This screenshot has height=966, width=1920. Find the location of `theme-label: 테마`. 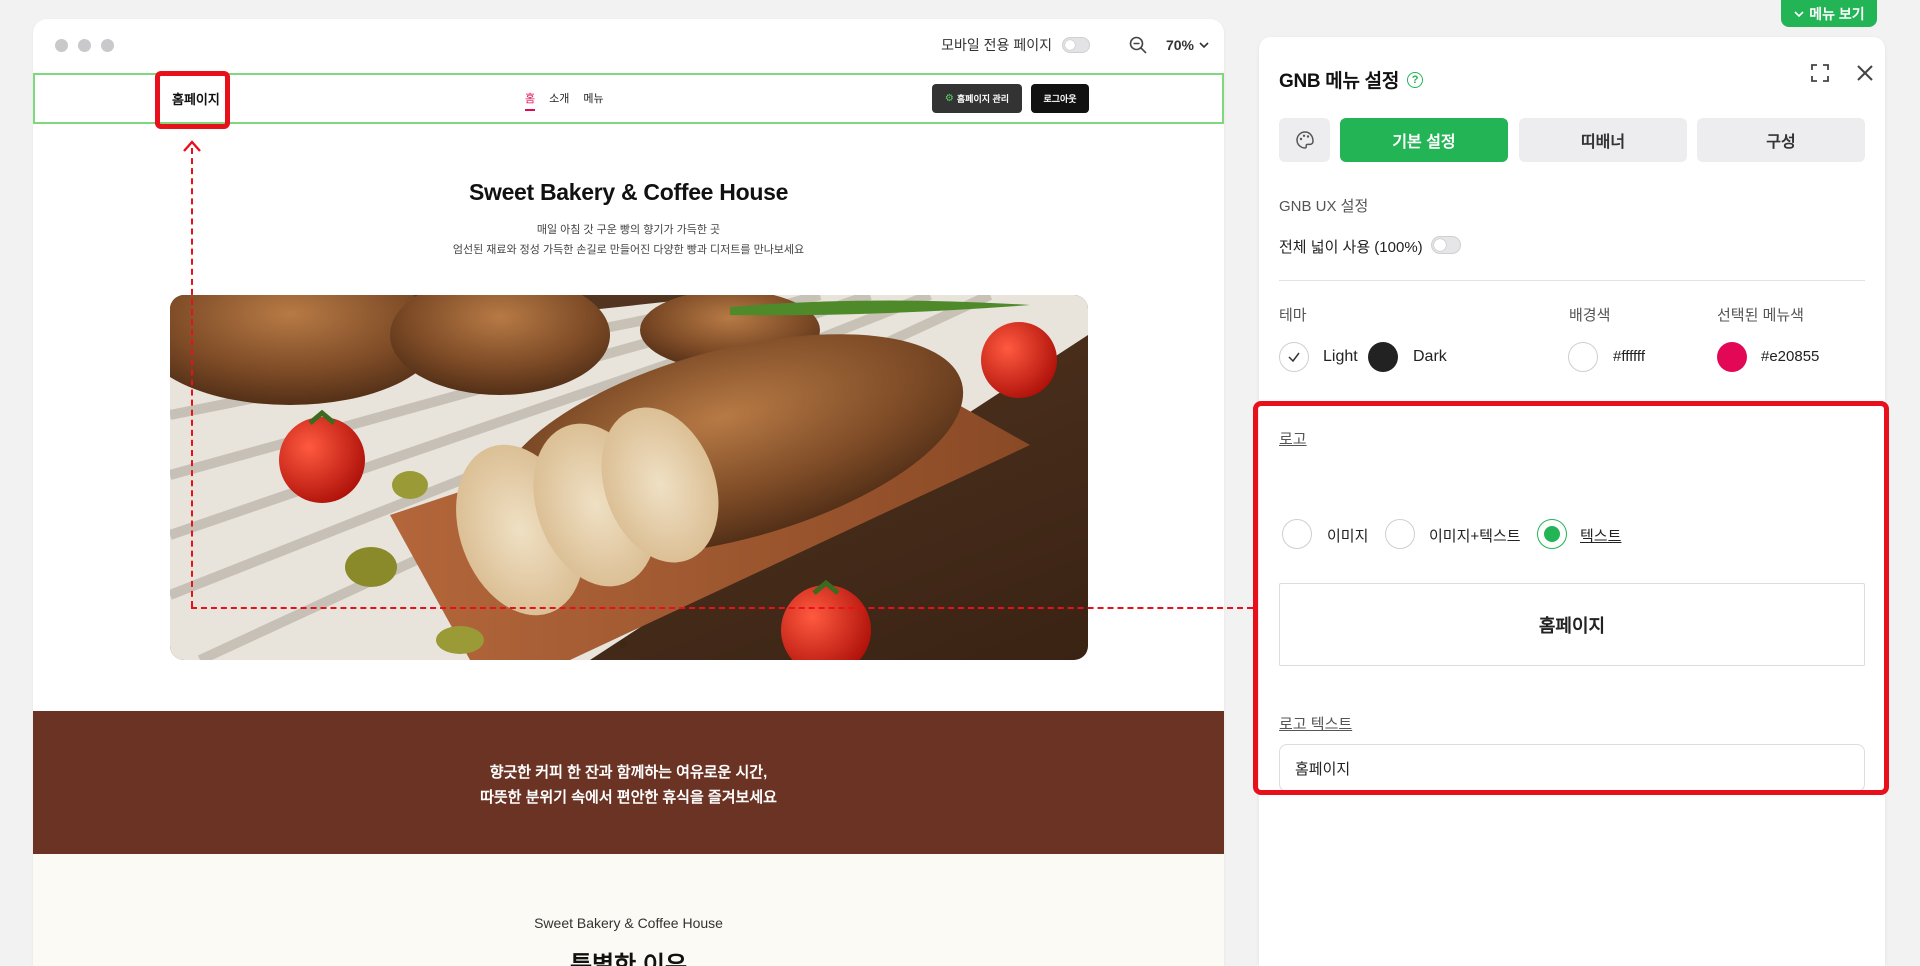

theme-label: 테마 is located at coordinates (1293, 315).